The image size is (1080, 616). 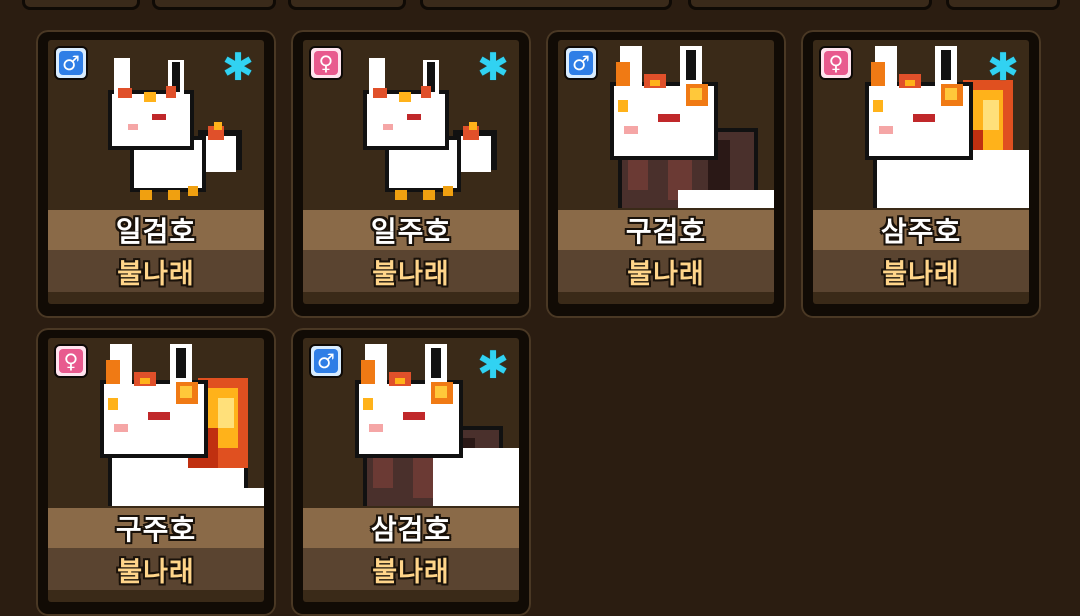 I want to click on name-bar: 일주호, so click(x=411, y=230).